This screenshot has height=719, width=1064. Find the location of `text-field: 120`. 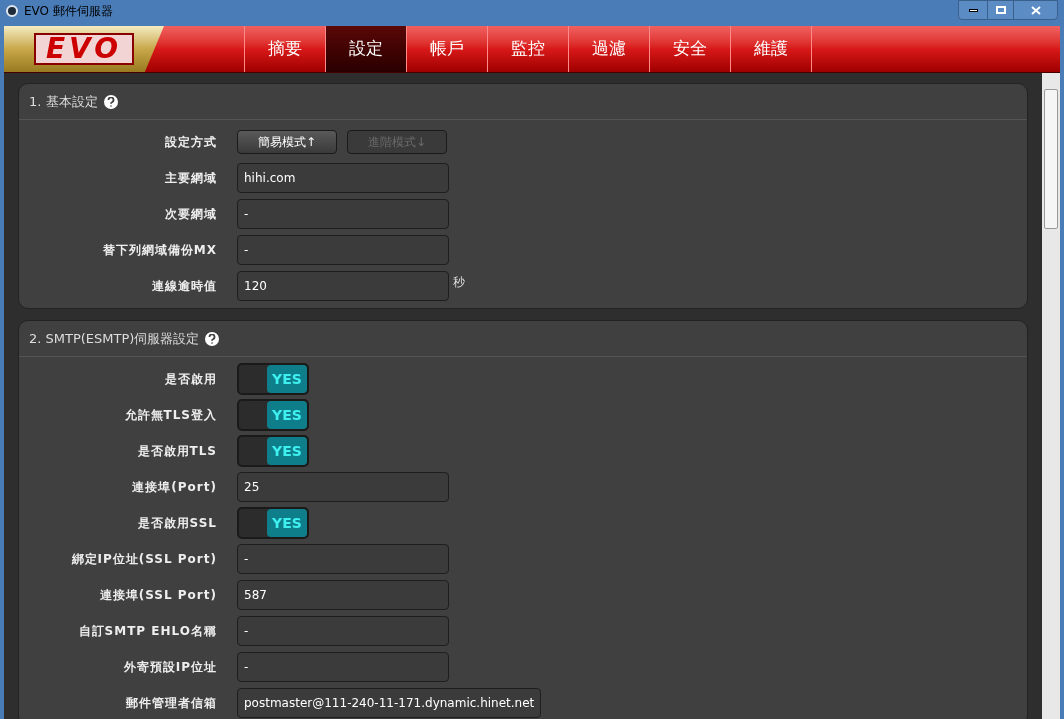

text-field: 120 is located at coordinates (343, 286).